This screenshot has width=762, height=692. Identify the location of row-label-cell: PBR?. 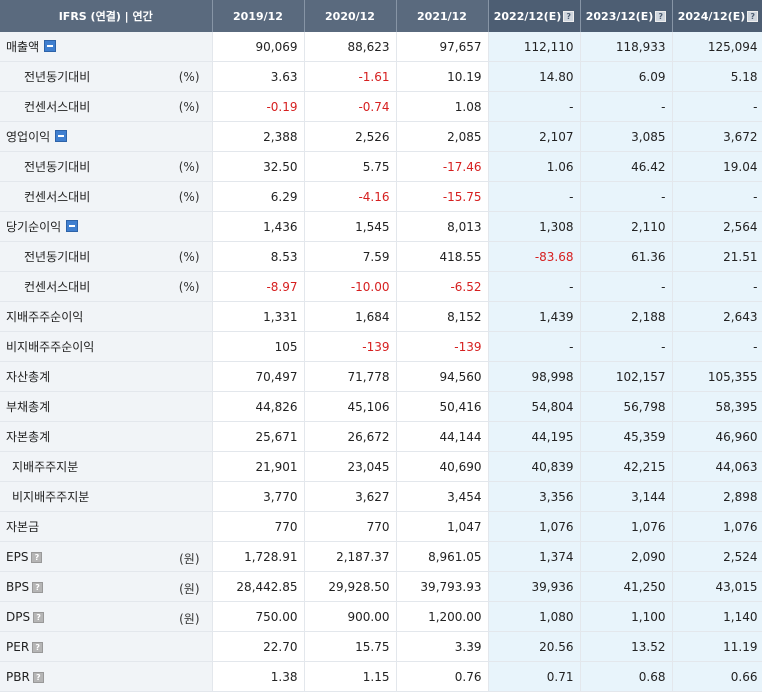
(106, 676).